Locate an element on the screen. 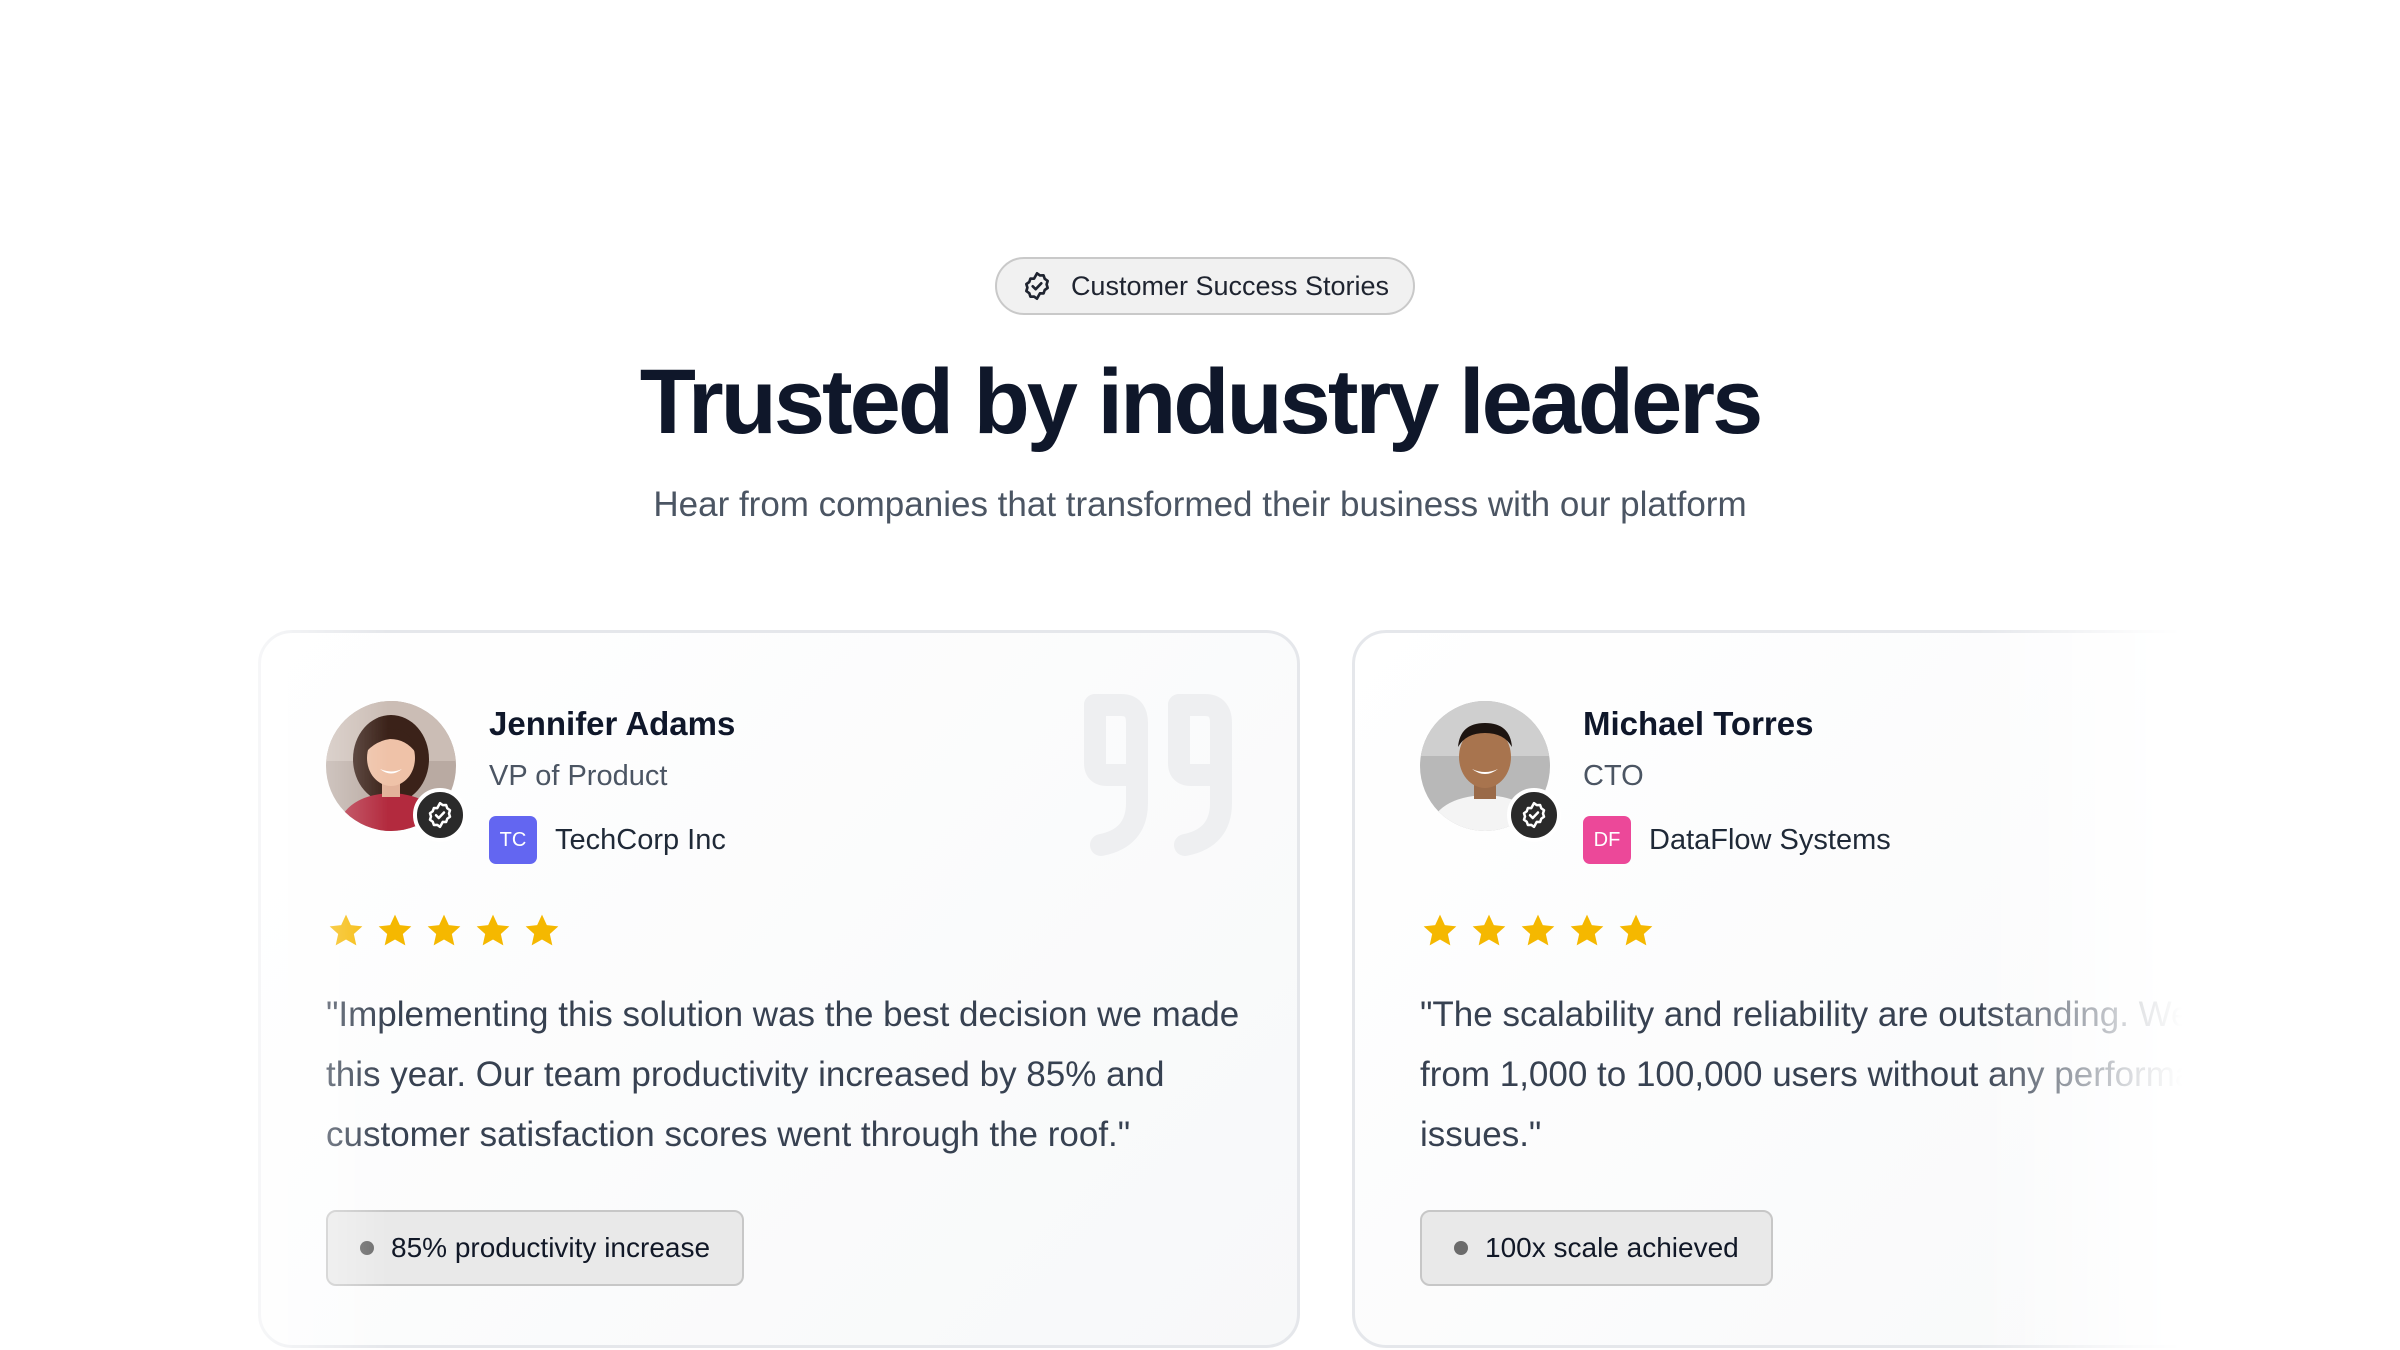  badge-check-icon is located at coordinates (1037, 286).